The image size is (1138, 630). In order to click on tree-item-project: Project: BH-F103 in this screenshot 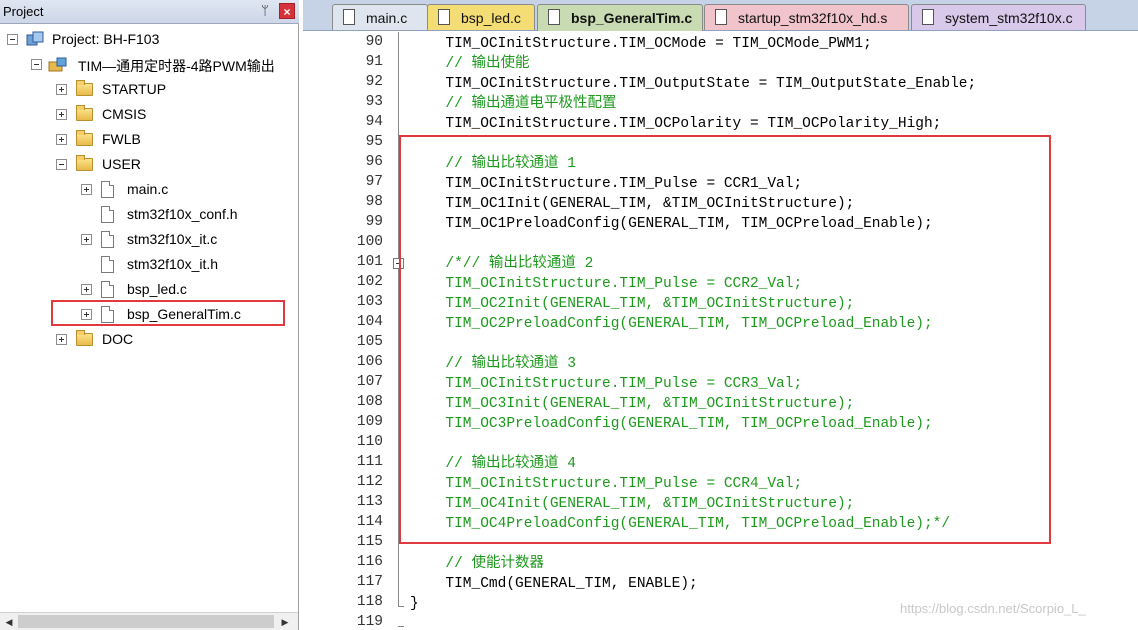, I will do `click(149, 39)`.